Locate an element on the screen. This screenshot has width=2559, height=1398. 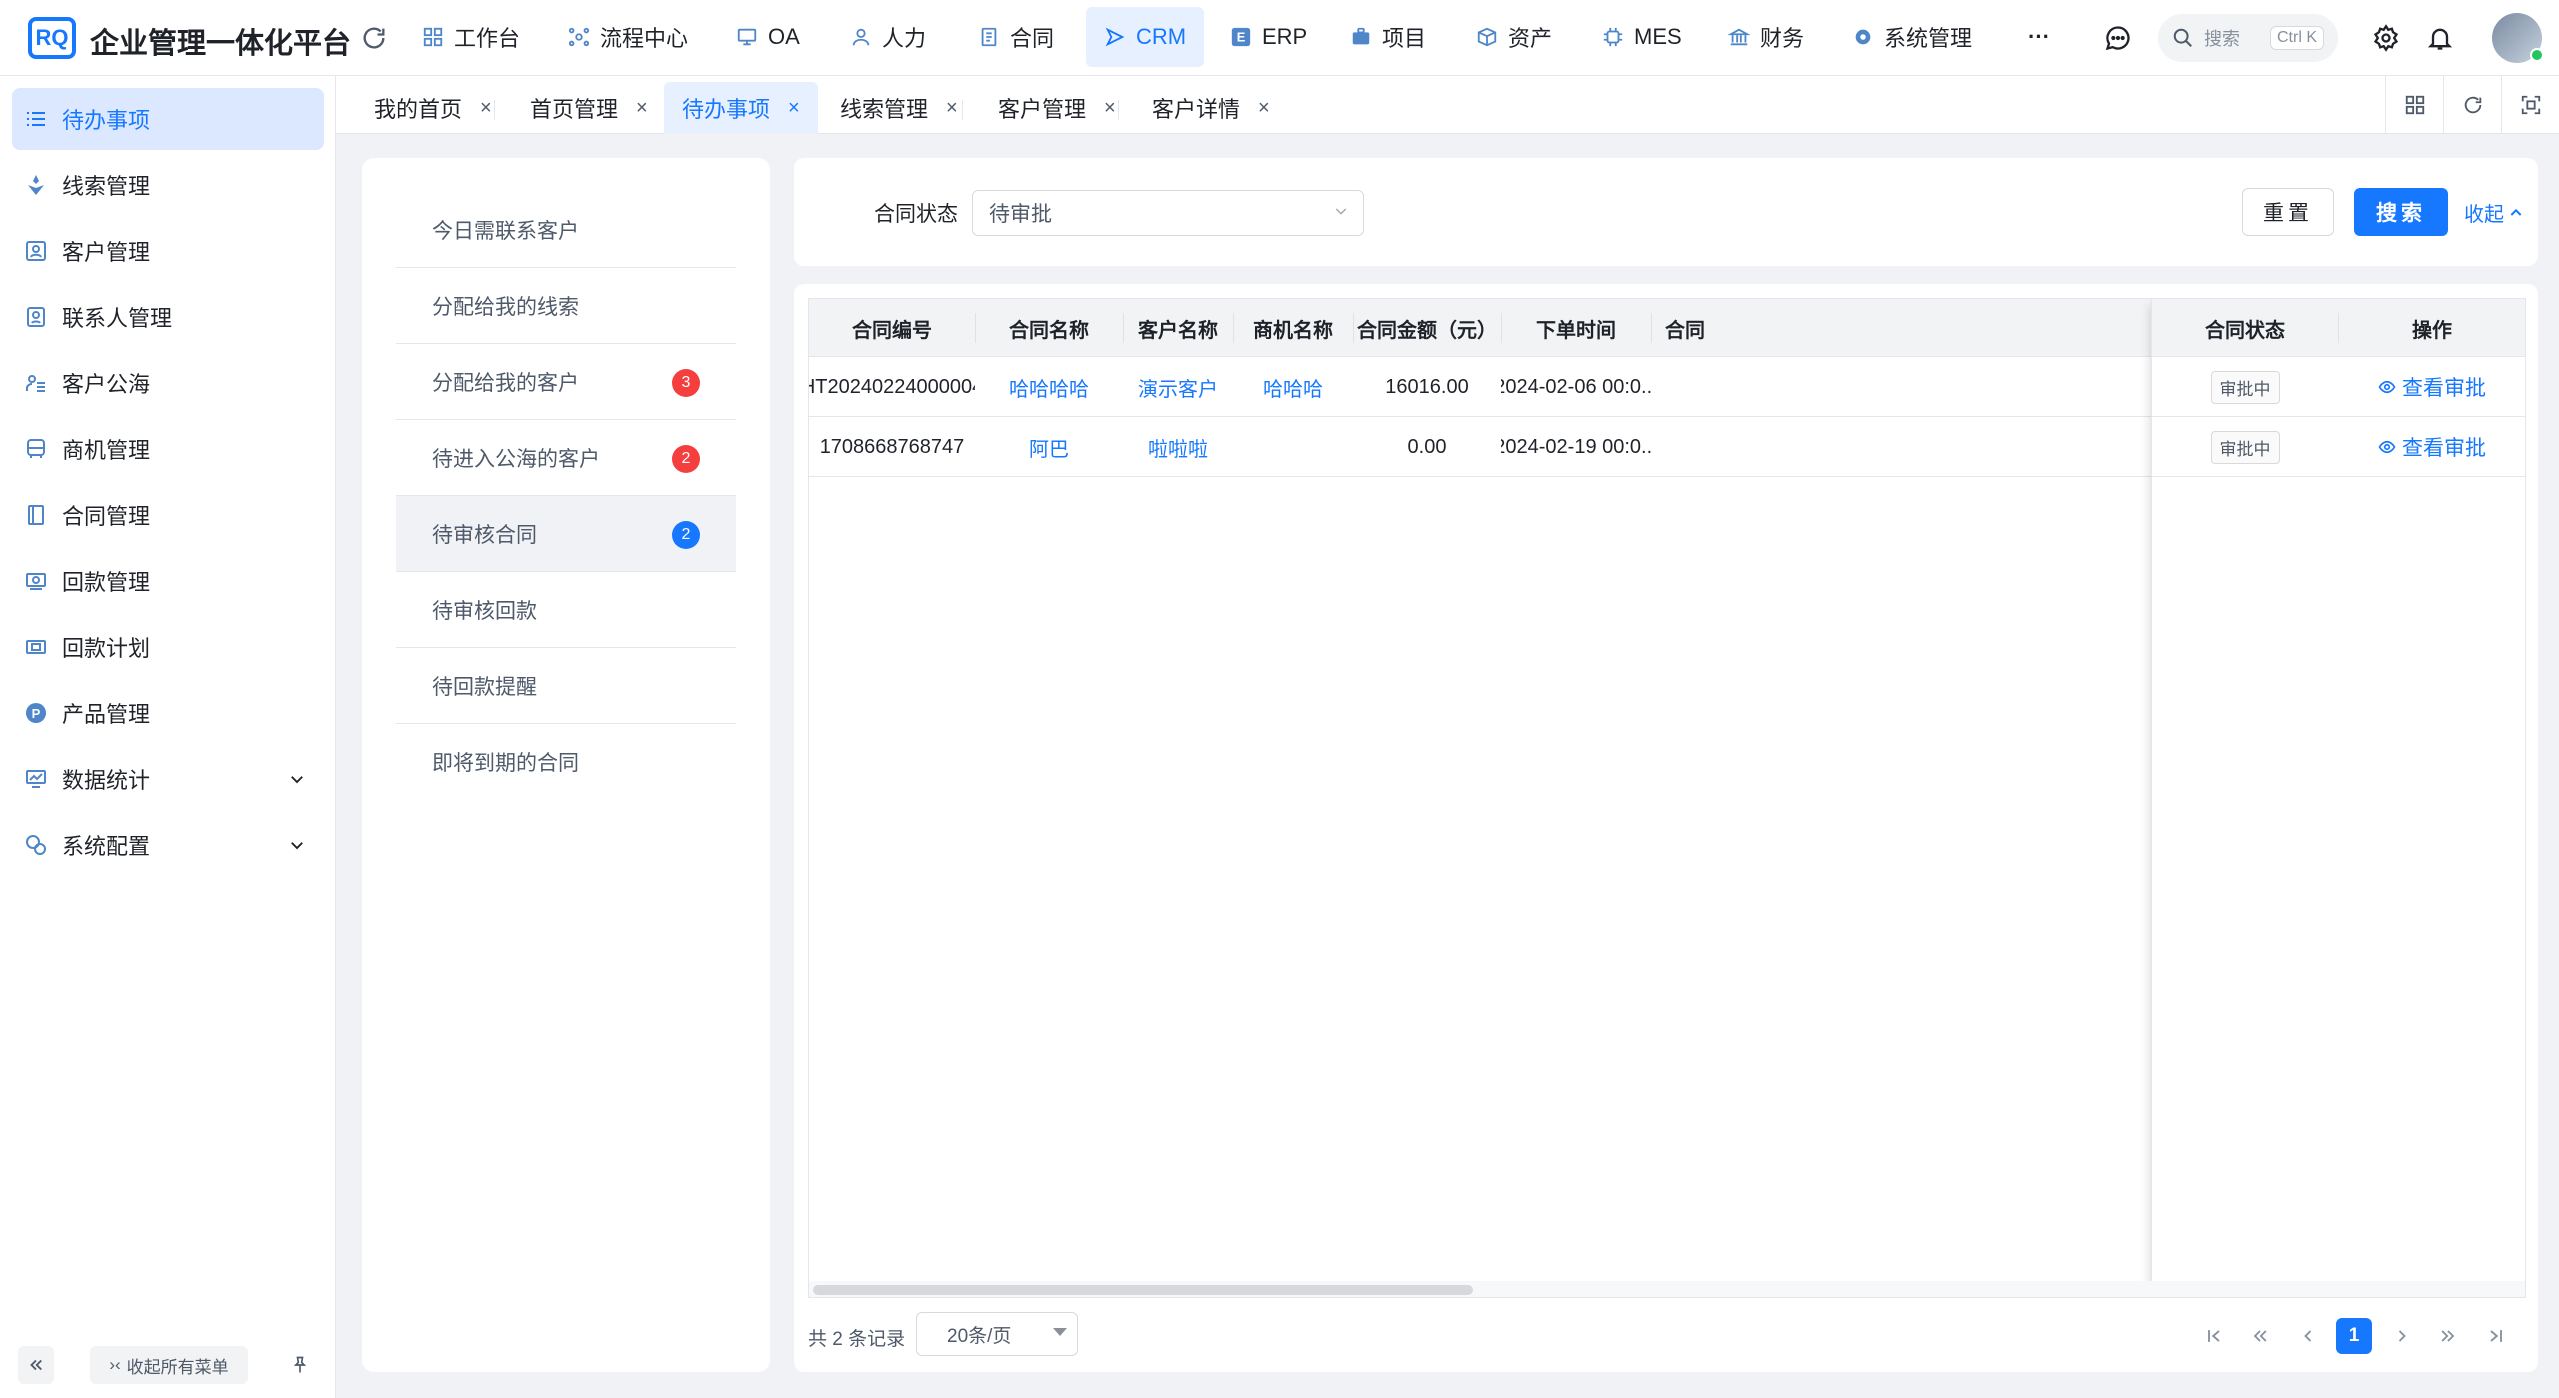
column-header: 合同金额（元） is located at coordinates (1427, 328).